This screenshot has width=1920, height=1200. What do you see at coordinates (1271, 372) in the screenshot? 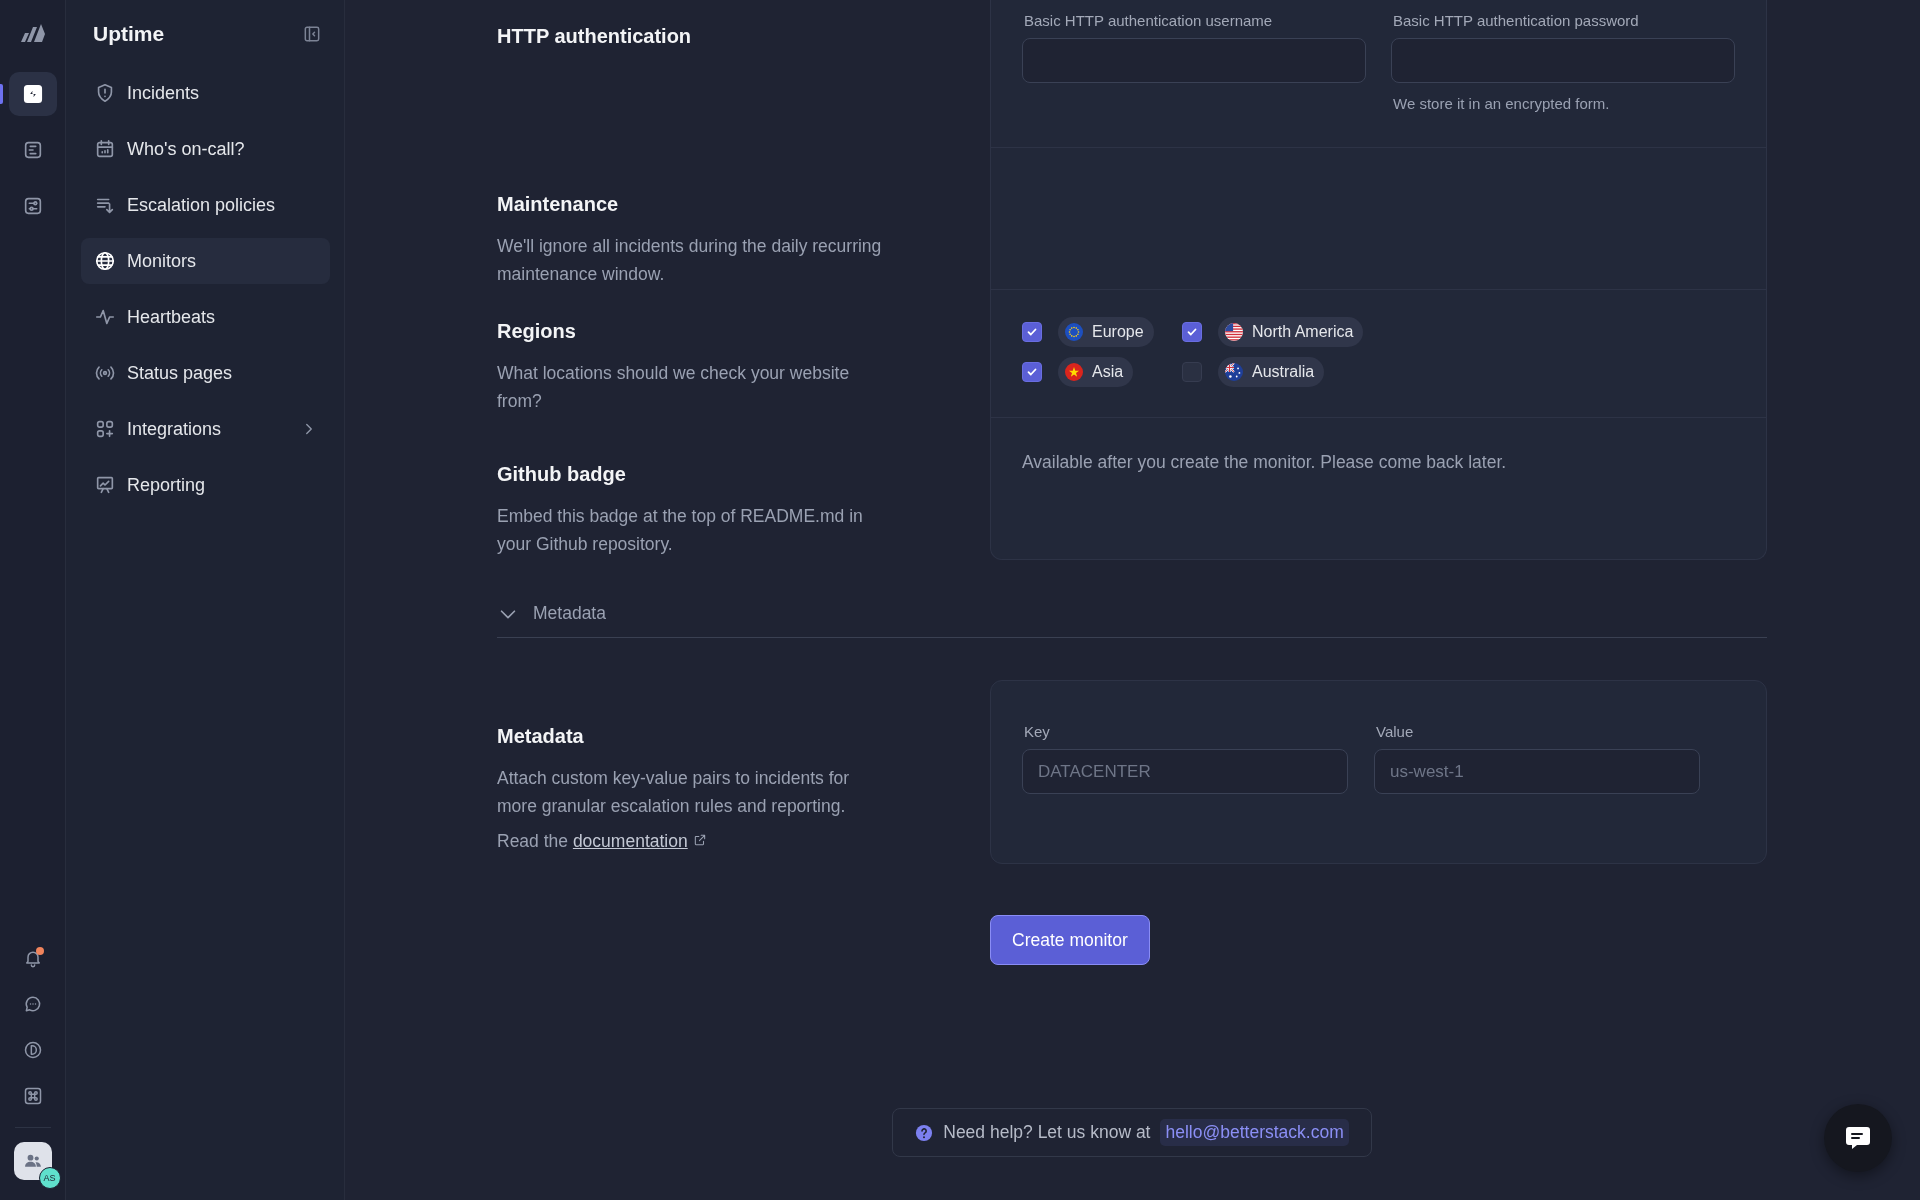
I see `region-chip: Australia` at bounding box center [1271, 372].